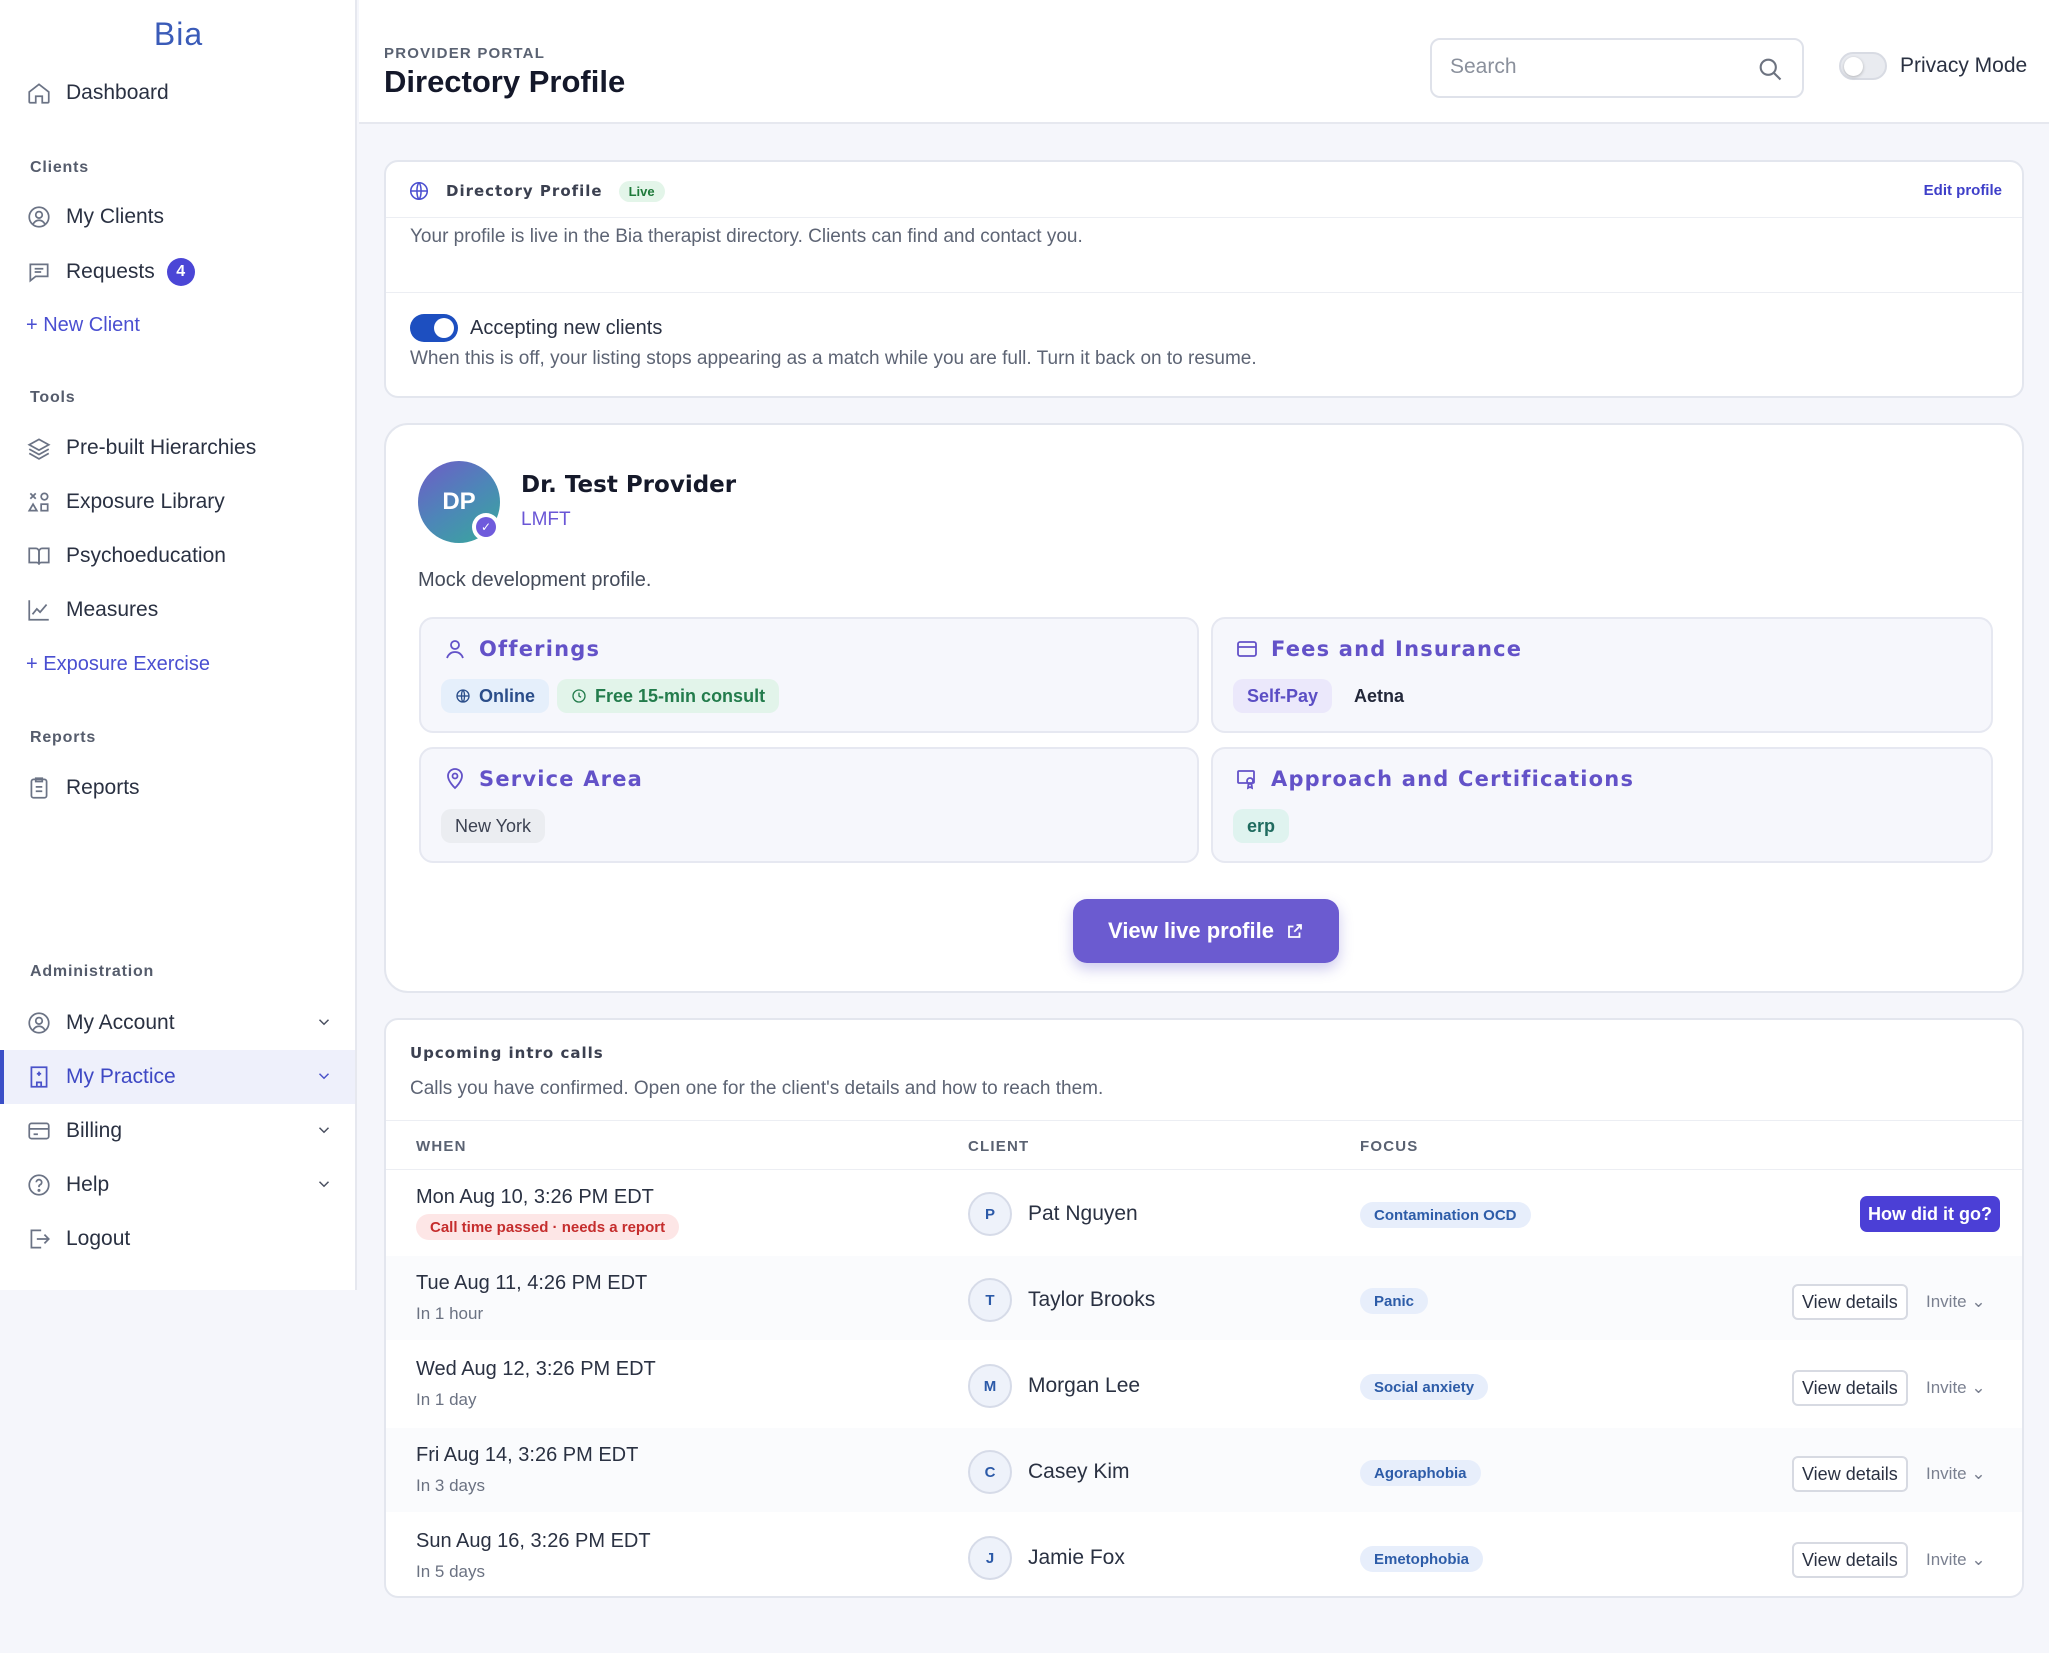 This screenshot has width=2049, height=1653. Describe the element at coordinates (121, 1076) in the screenshot. I see `sidebar-item-label: My Practice` at that location.